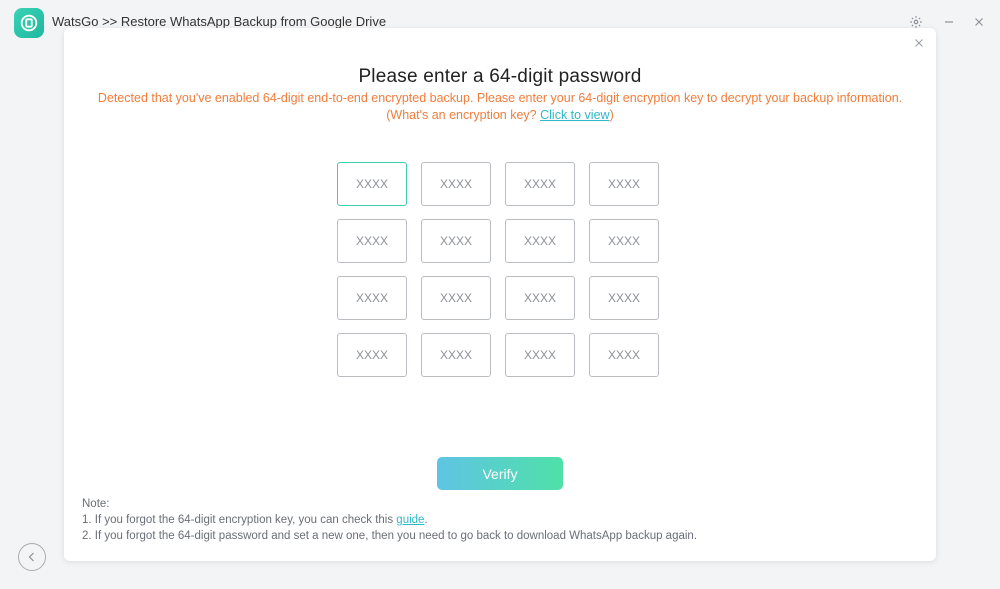 The image size is (1000, 589). What do you see at coordinates (979, 22) in the screenshot?
I see `close-icon` at bounding box center [979, 22].